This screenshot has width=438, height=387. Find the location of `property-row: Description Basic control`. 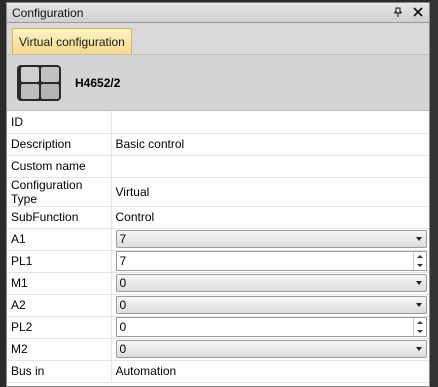

property-row: Description Basic control is located at coordinates (218, 144).